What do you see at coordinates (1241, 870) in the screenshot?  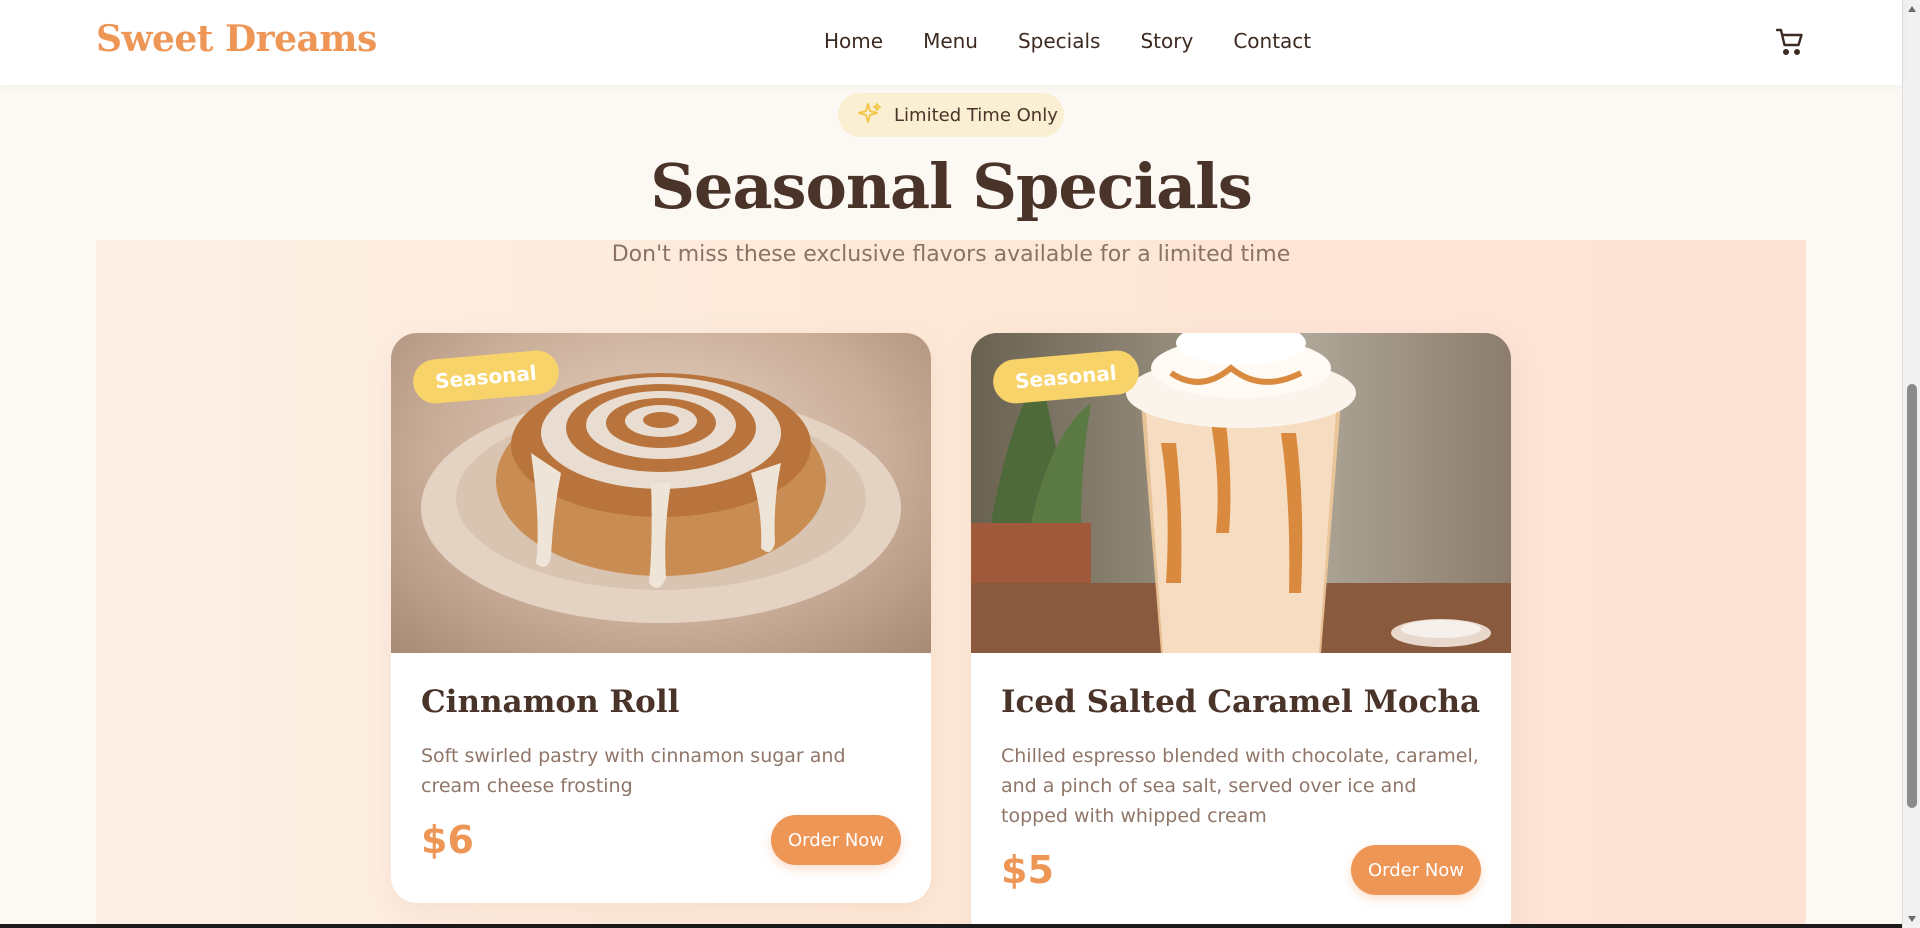 I see `card-footer: $5 Order Now` at bounding box center [1241, 870].